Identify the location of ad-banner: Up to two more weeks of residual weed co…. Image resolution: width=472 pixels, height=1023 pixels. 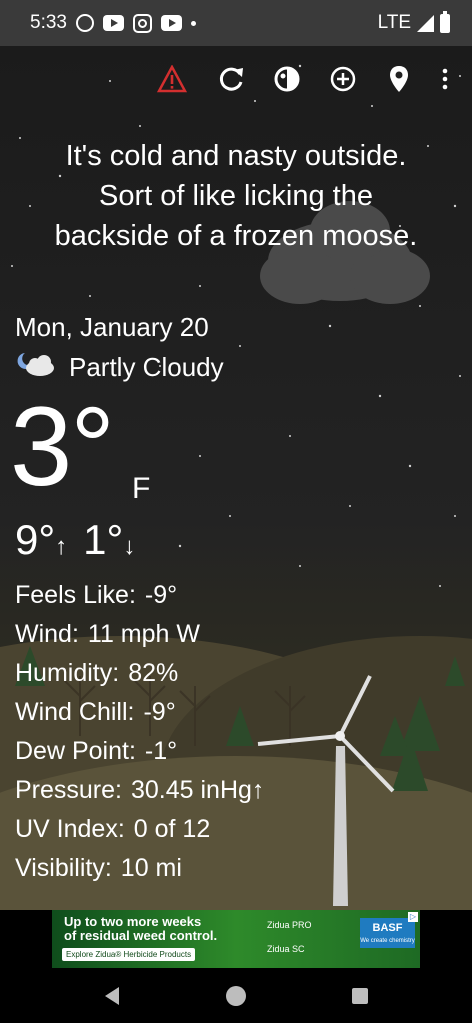
(236, 939).